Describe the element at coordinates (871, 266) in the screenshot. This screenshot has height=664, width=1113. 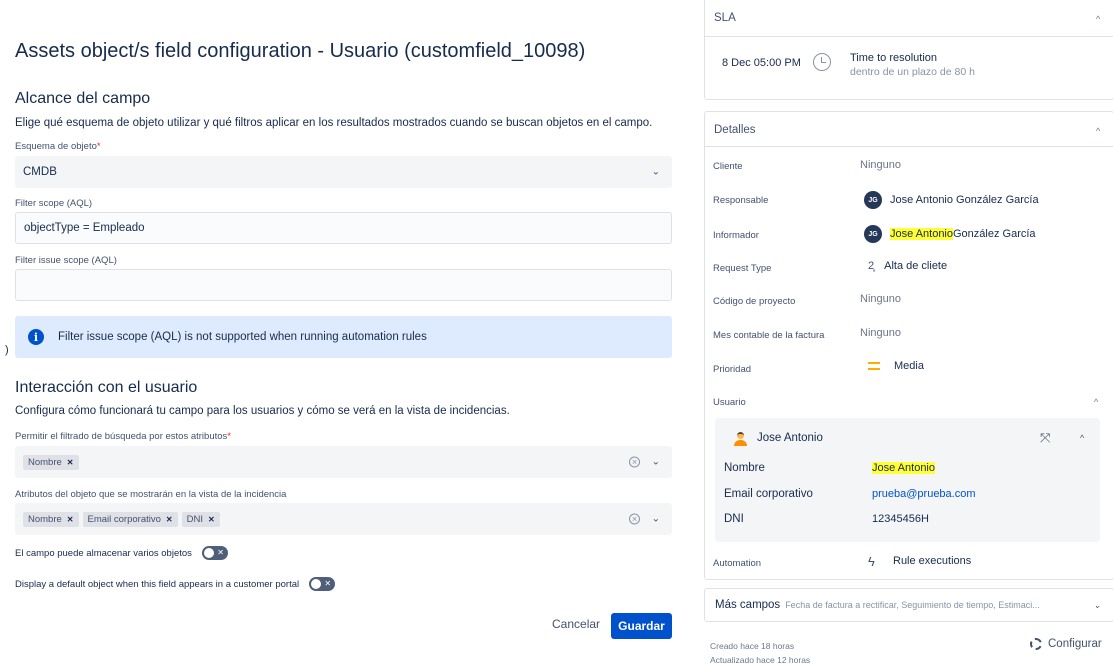
I see `user-plus-icon: 2̥` at that location.